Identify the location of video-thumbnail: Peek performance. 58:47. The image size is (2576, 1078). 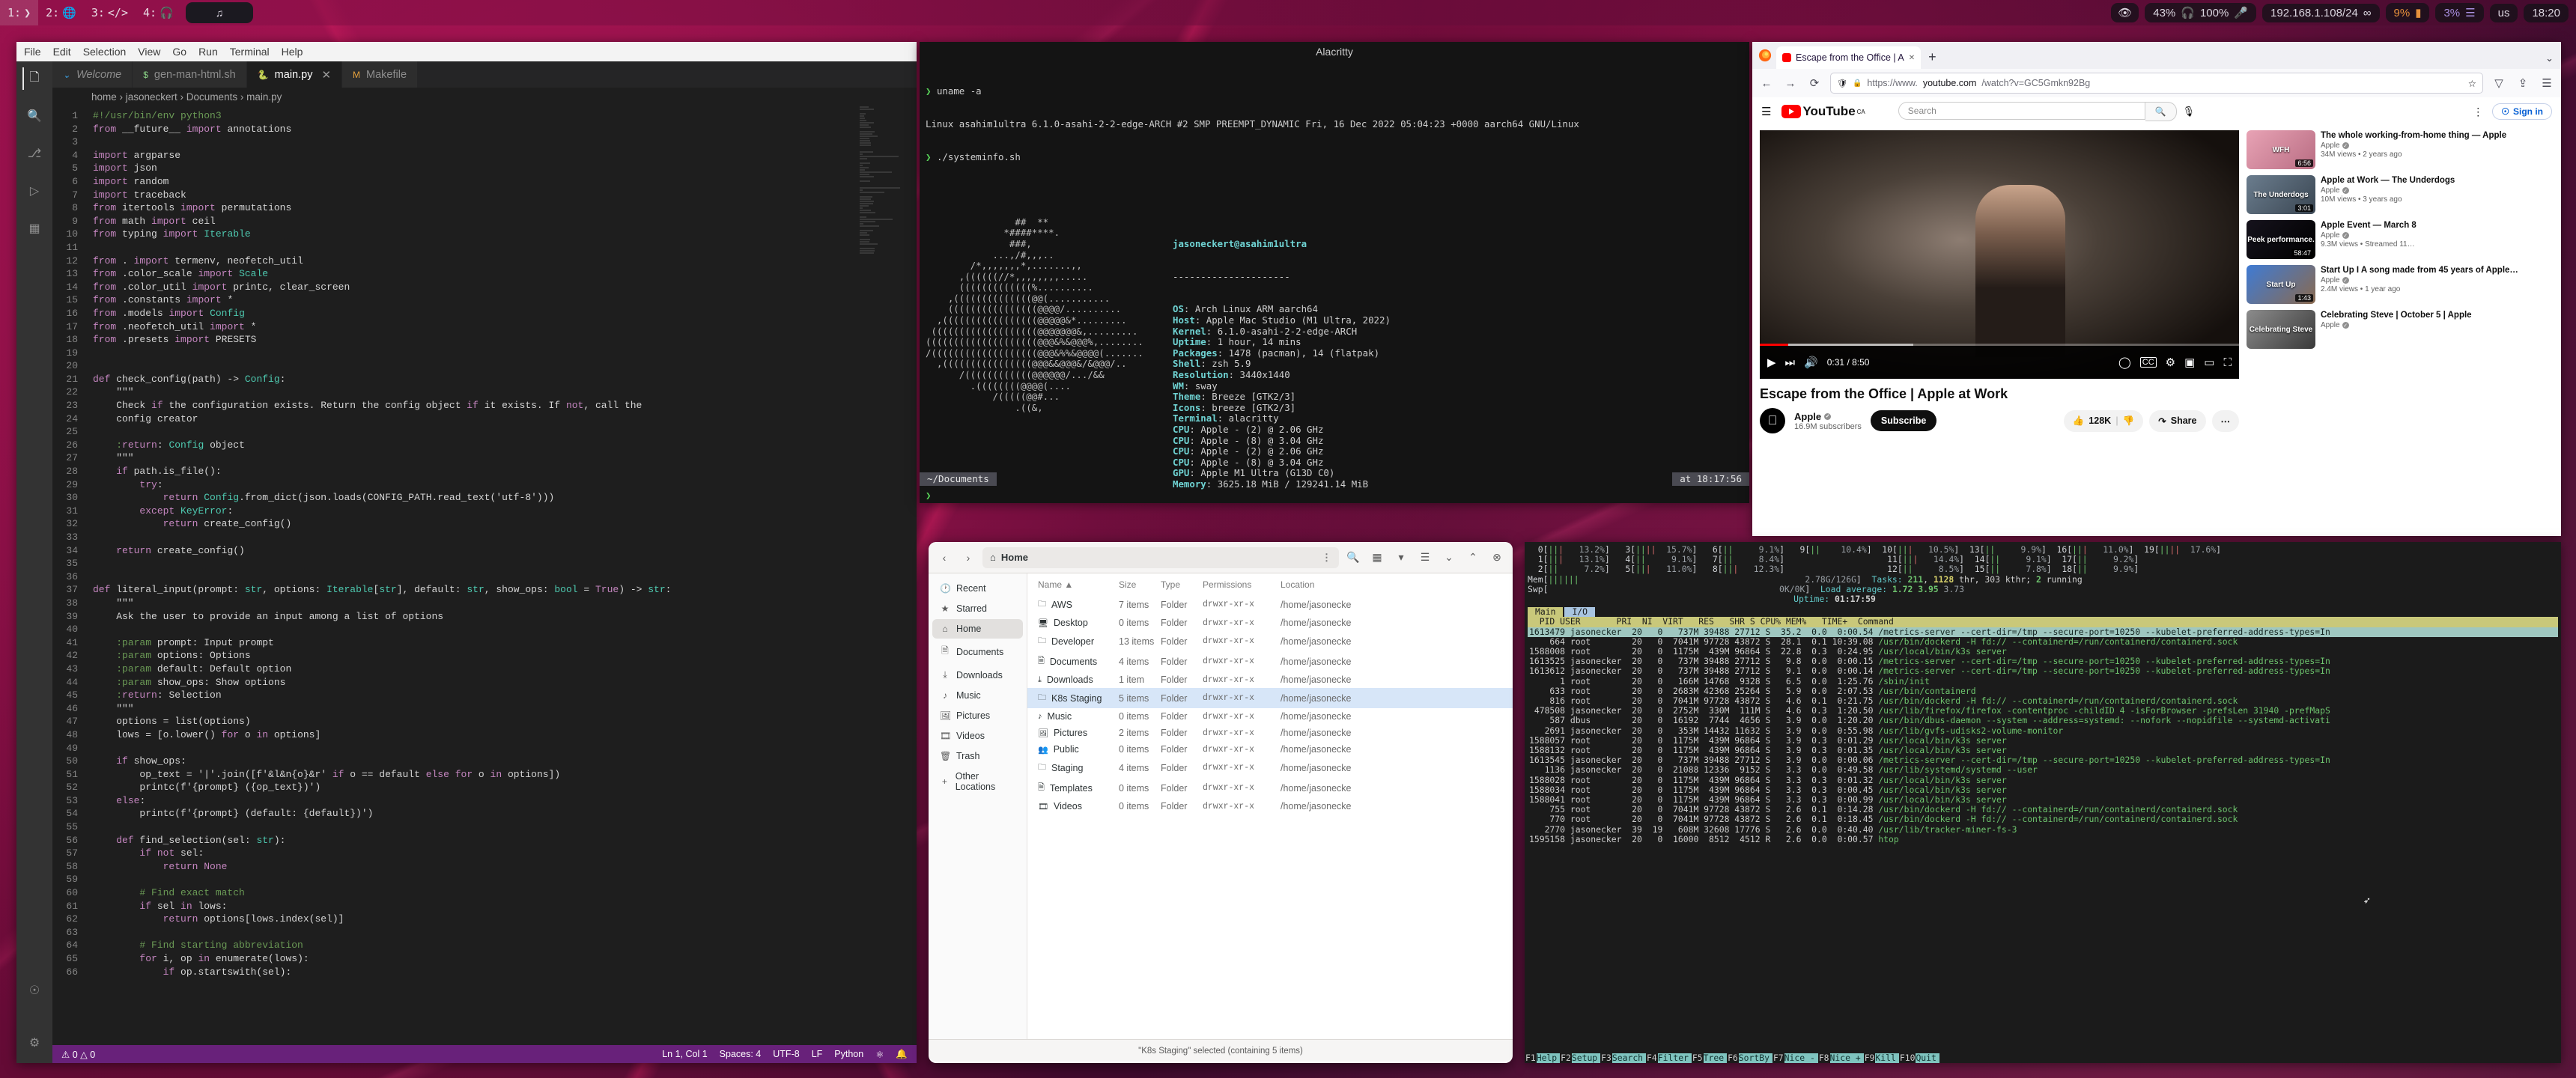
(2281, 239).